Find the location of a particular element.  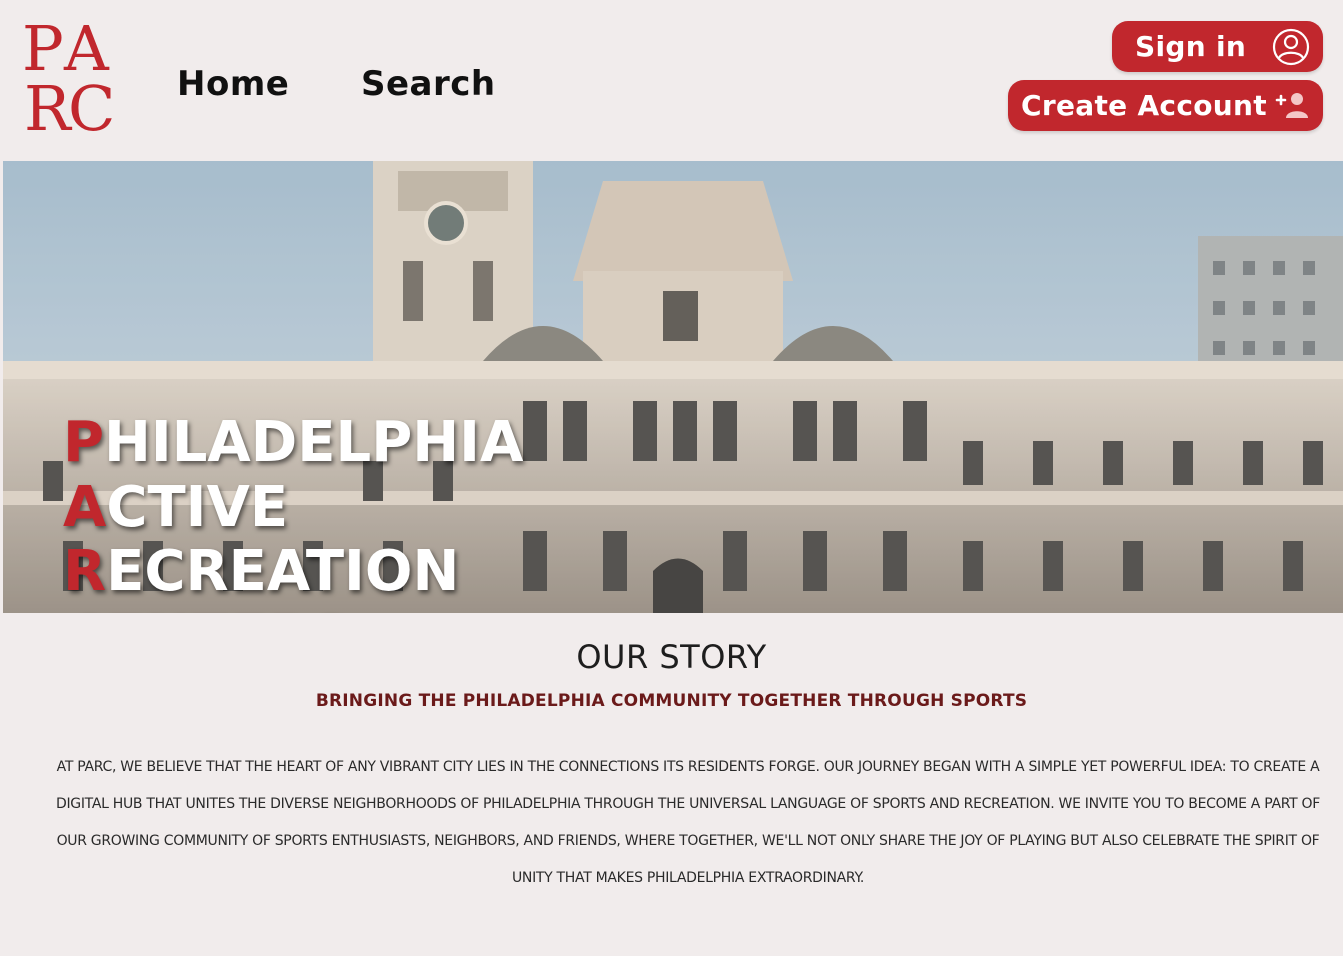

create-account-label: Create Account is located at coordinates (1144, 105).